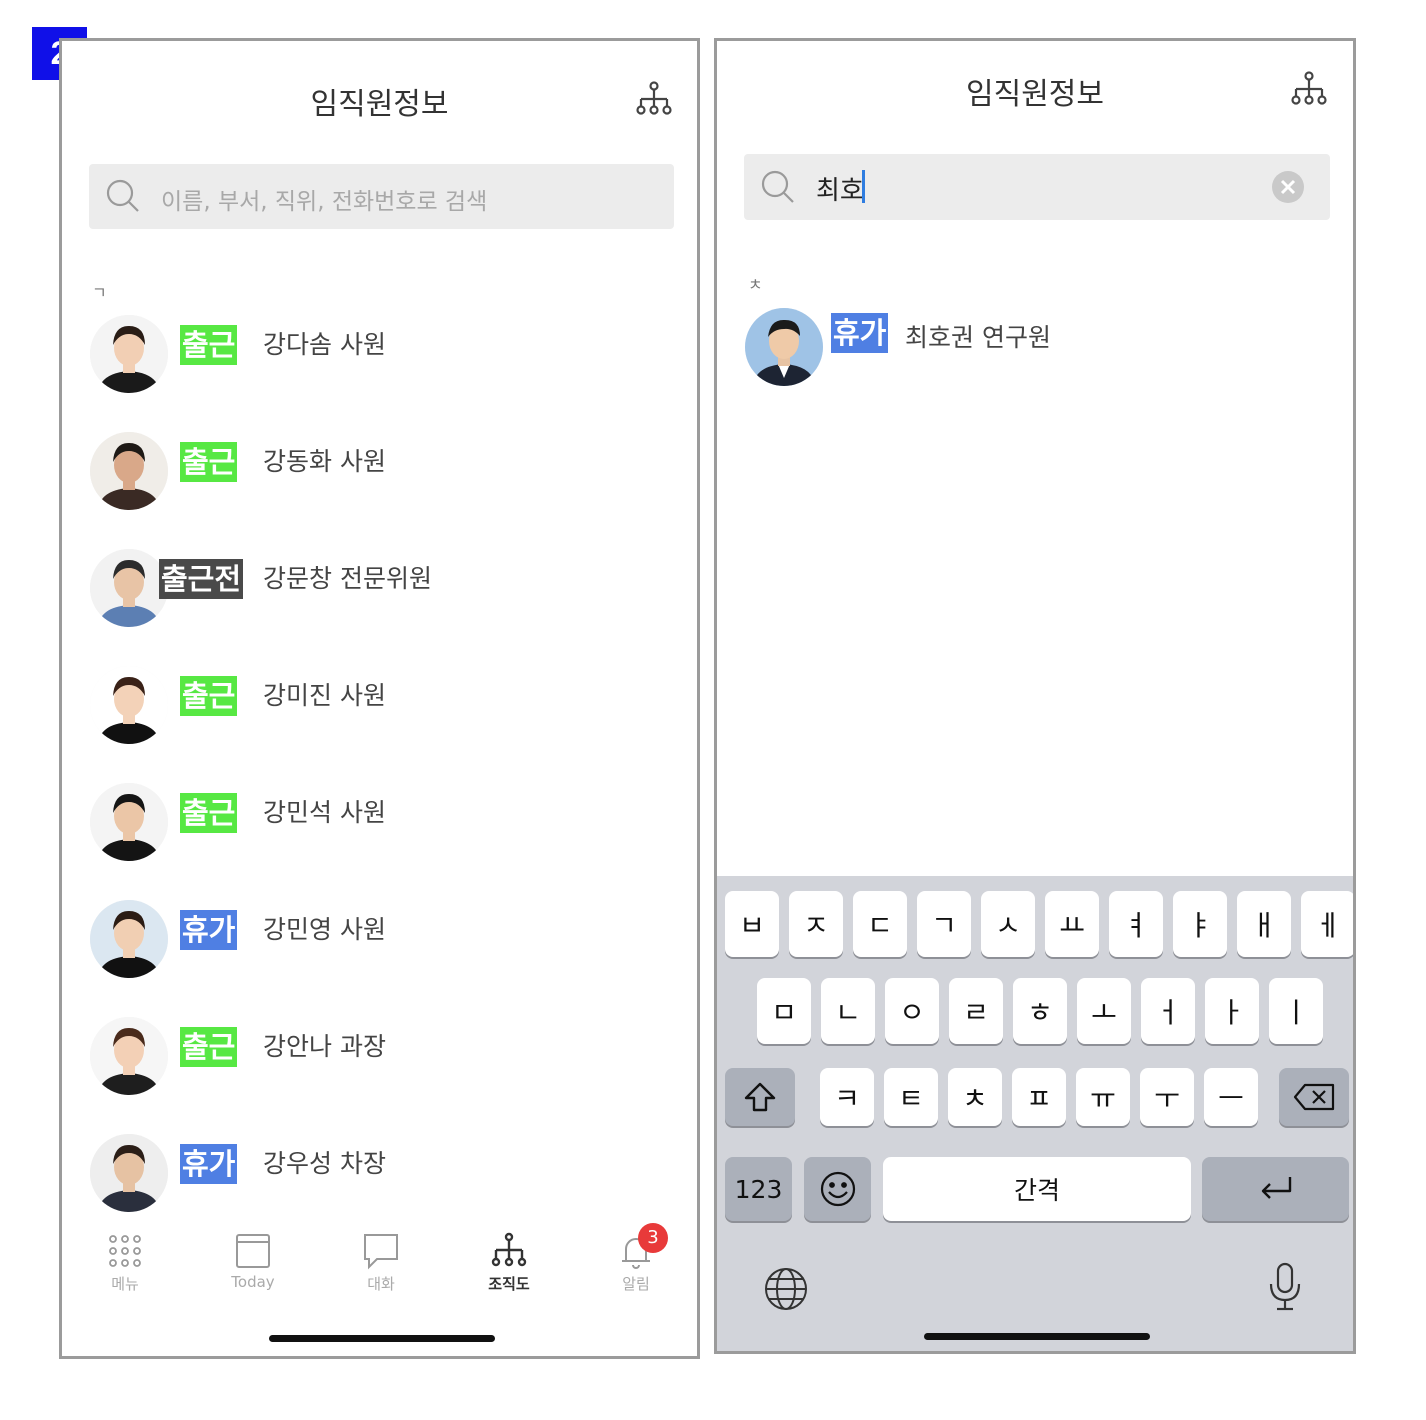 This screenshot has height=1420, width=1426. What do you see at coordinates (324, 812) in the screenshot?
I see `employee-name: 강민석 사원` at bounding box center [324, 812].